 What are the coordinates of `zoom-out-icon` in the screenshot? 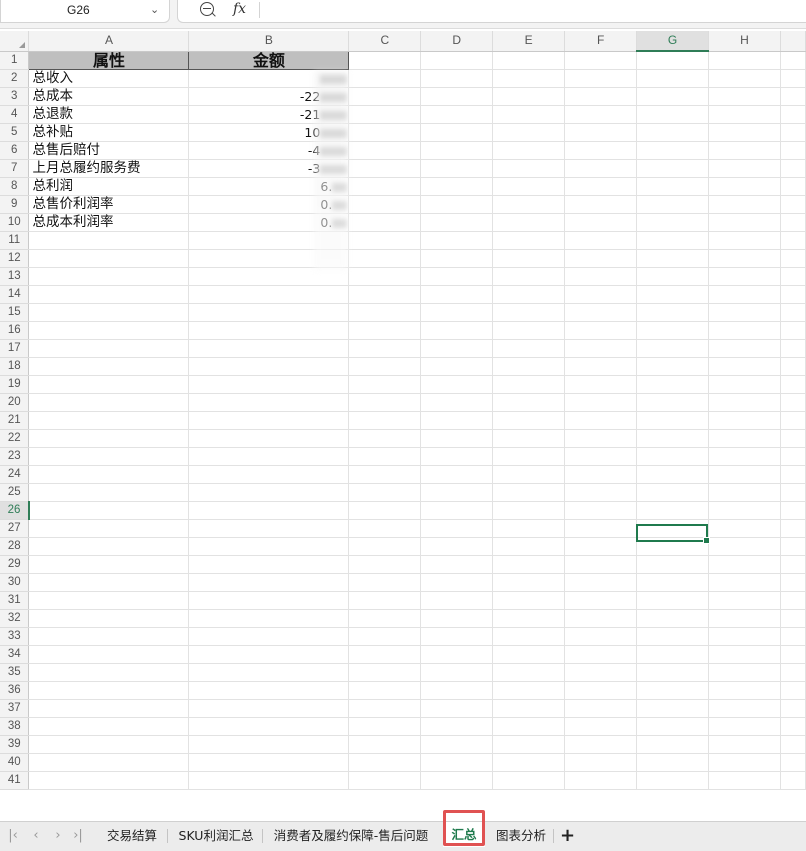 It's located at (207, 9).